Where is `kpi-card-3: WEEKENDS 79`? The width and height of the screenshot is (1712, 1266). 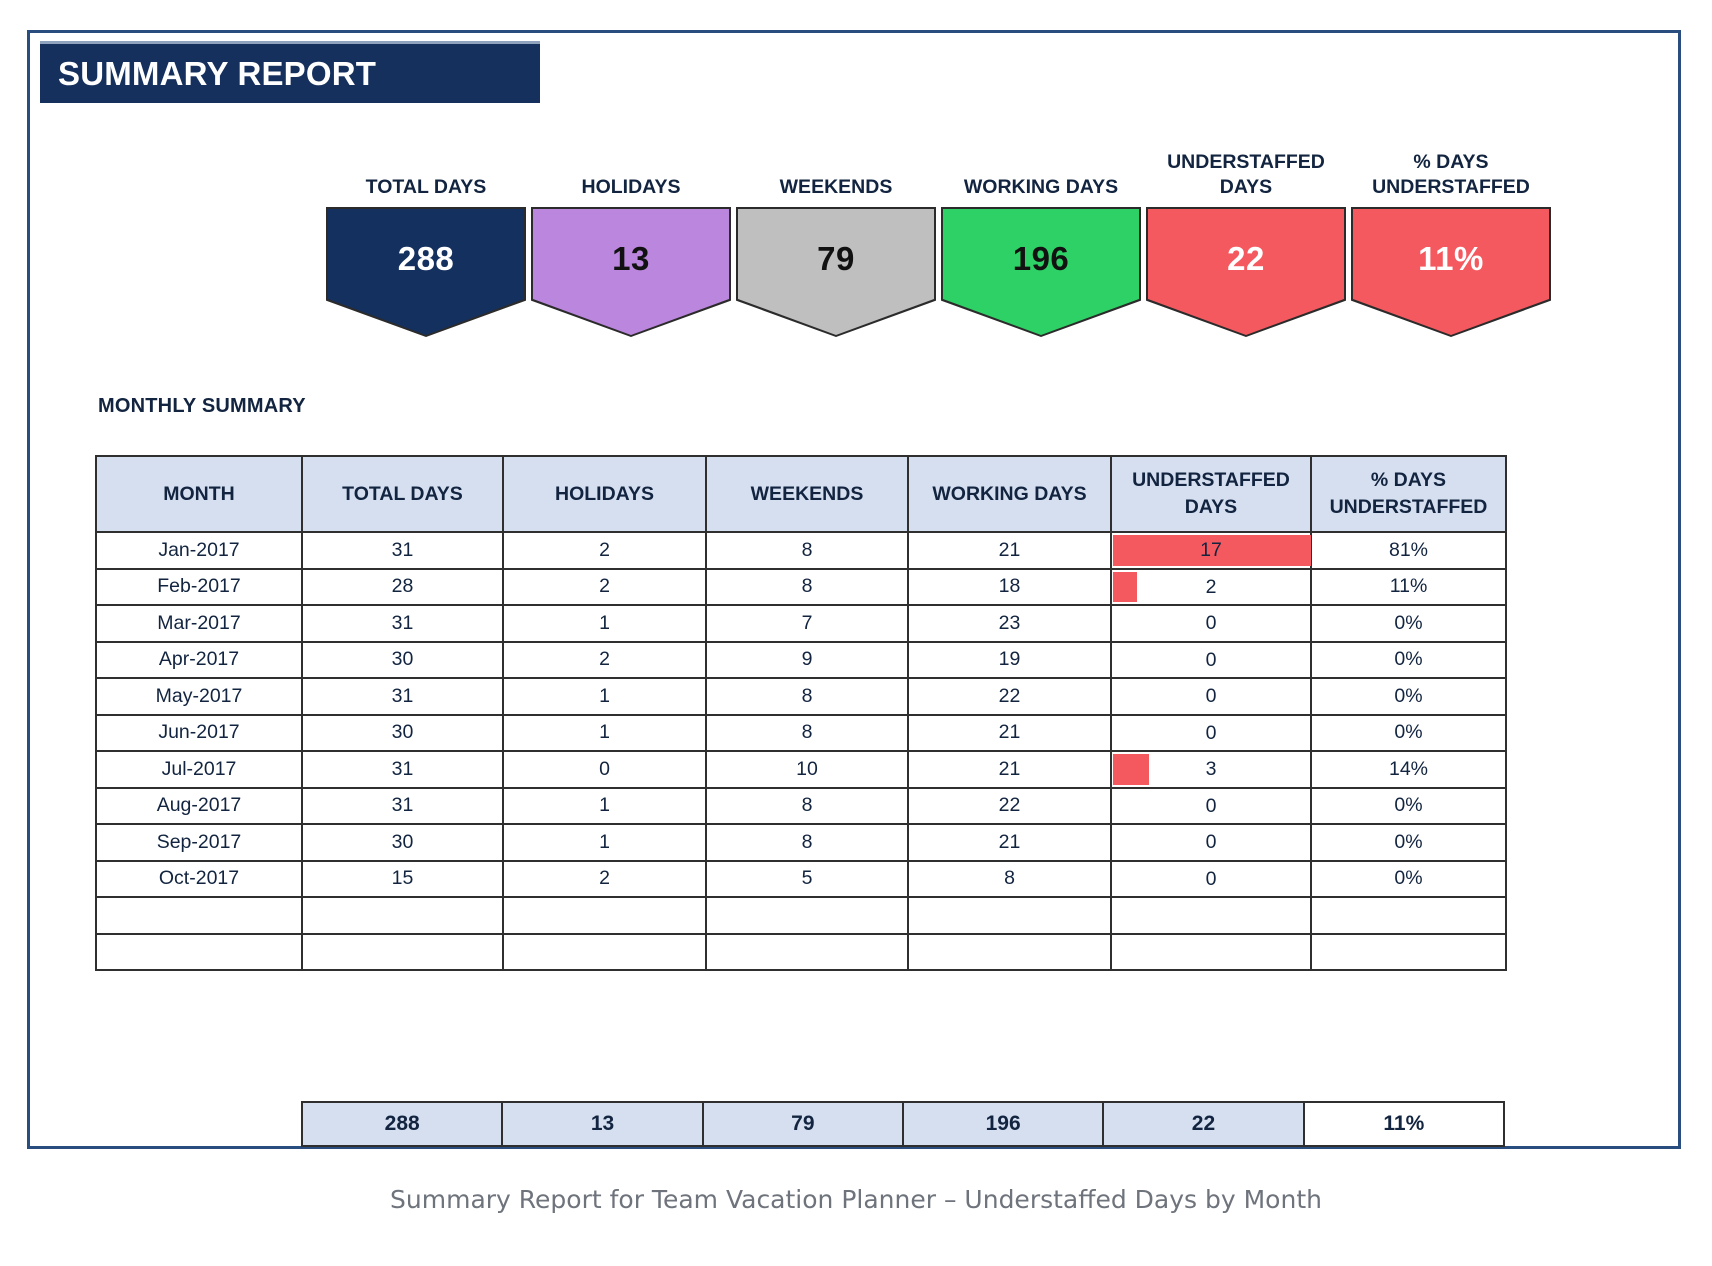
kpi-card-3: WEEKENDS 79 is located at coordinates (836, 239).